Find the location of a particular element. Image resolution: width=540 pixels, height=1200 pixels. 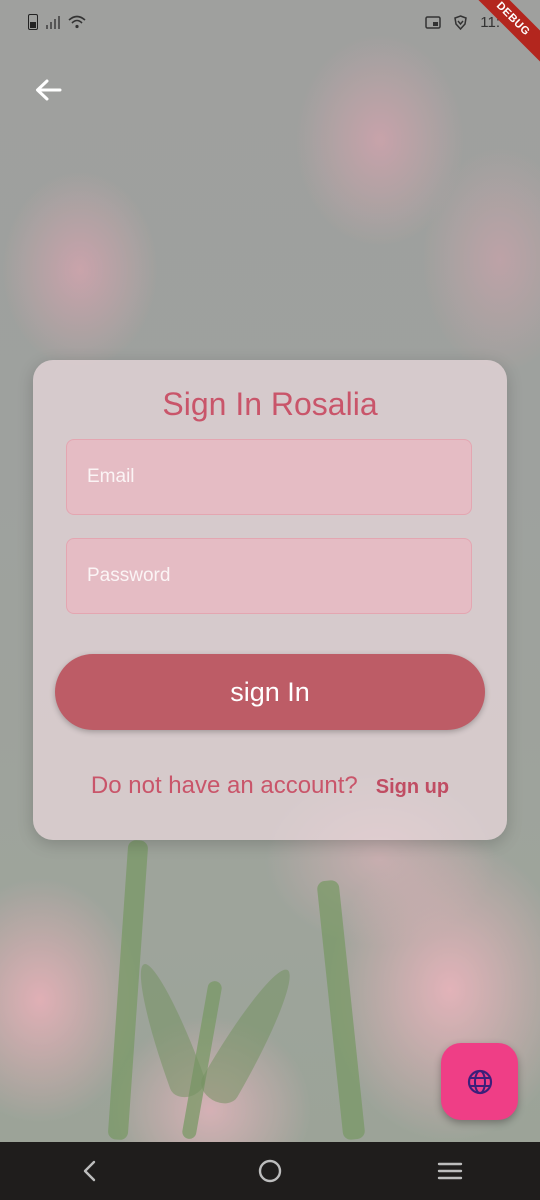

nav-back-button is located at coordinates (90, 1171).